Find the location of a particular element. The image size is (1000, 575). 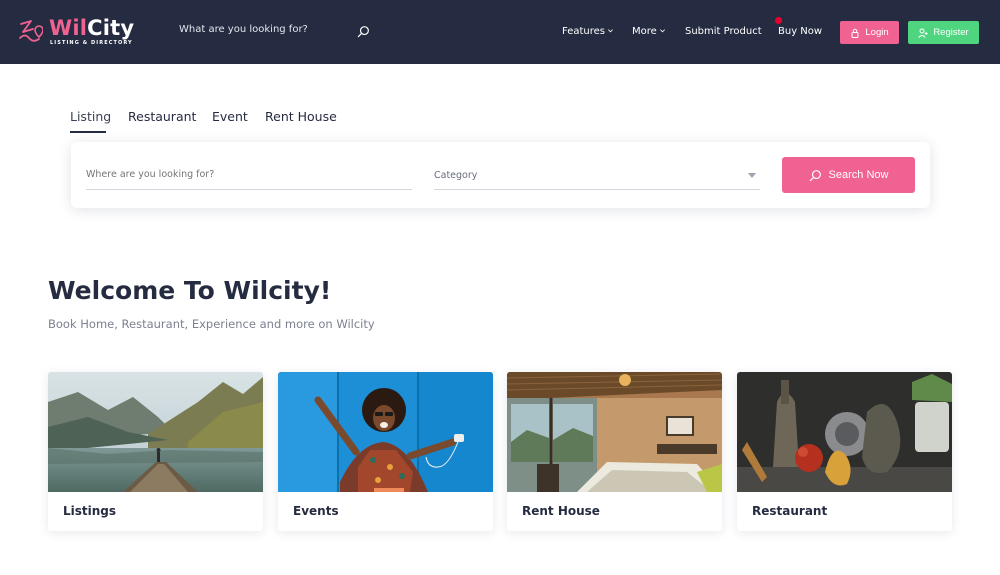

lock-icon is located at coordinates (855, 33).